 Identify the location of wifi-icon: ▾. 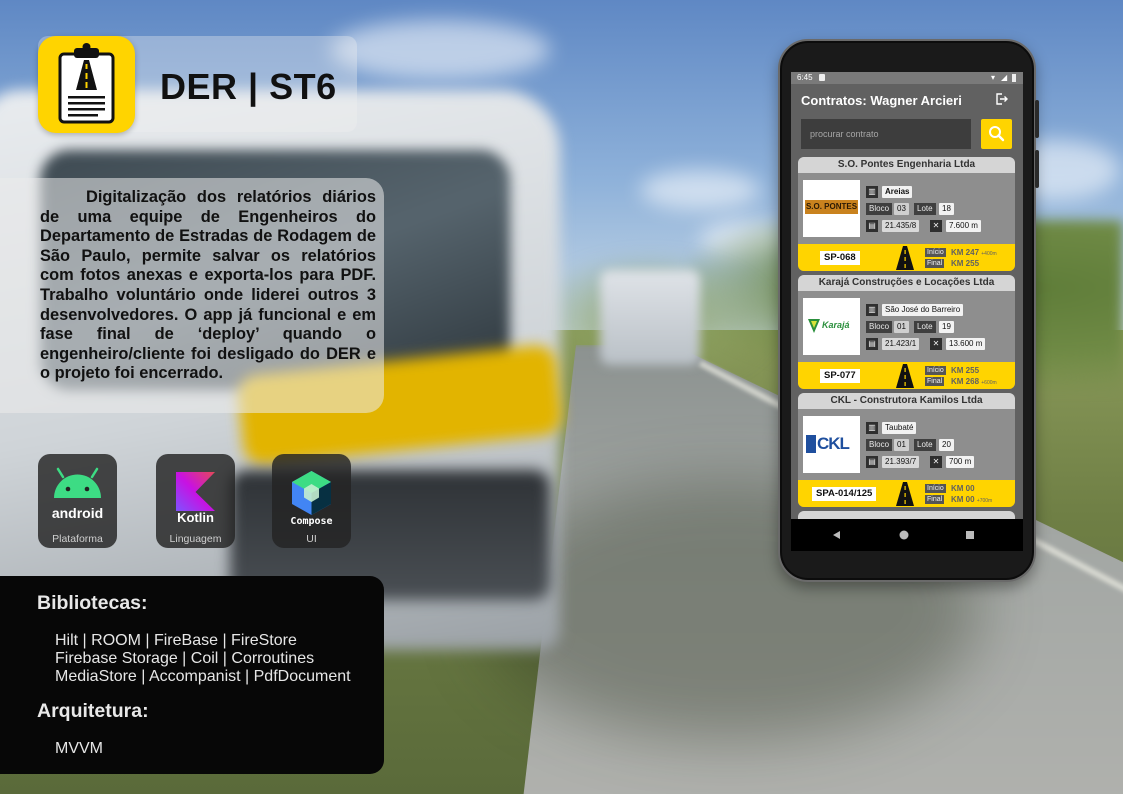
(993, 77).